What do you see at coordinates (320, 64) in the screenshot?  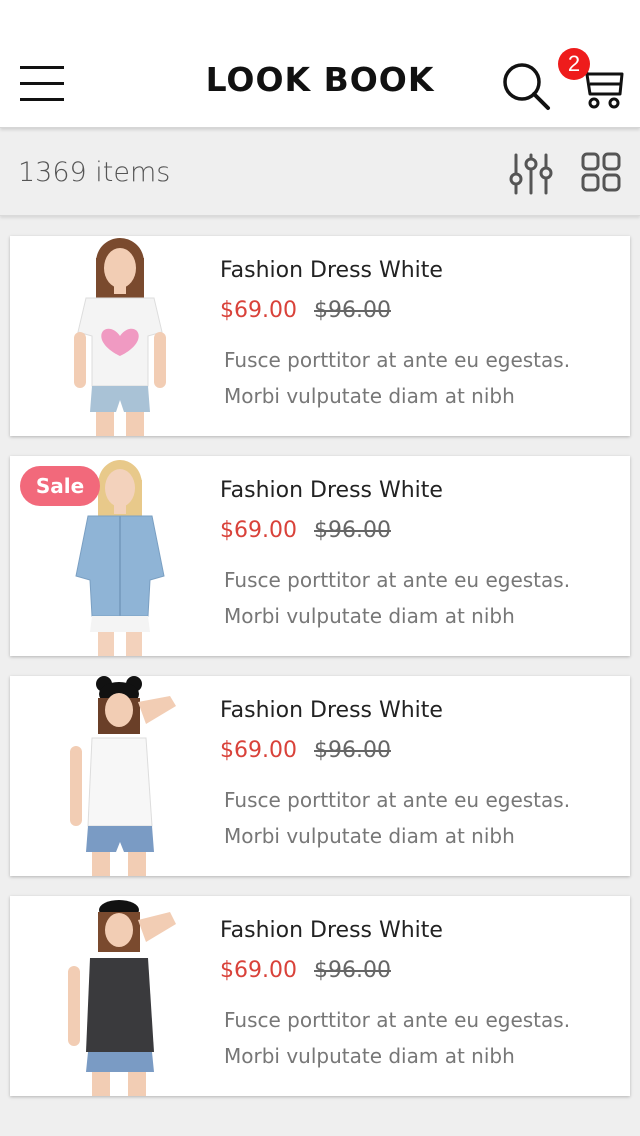 I see `app-header: LOOK BOOK 2` at bounding box center [320, 64].